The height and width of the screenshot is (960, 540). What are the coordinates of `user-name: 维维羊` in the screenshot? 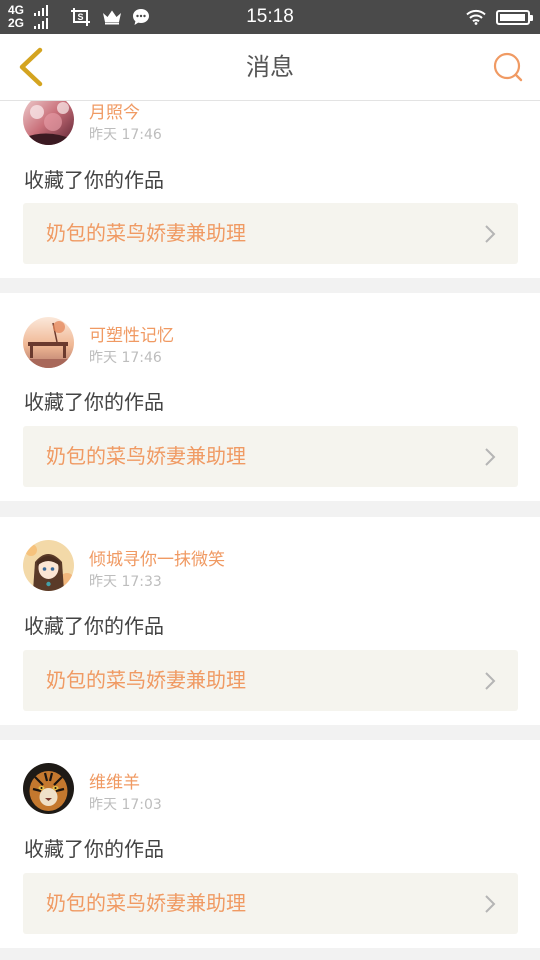 It's located at (114, 780).